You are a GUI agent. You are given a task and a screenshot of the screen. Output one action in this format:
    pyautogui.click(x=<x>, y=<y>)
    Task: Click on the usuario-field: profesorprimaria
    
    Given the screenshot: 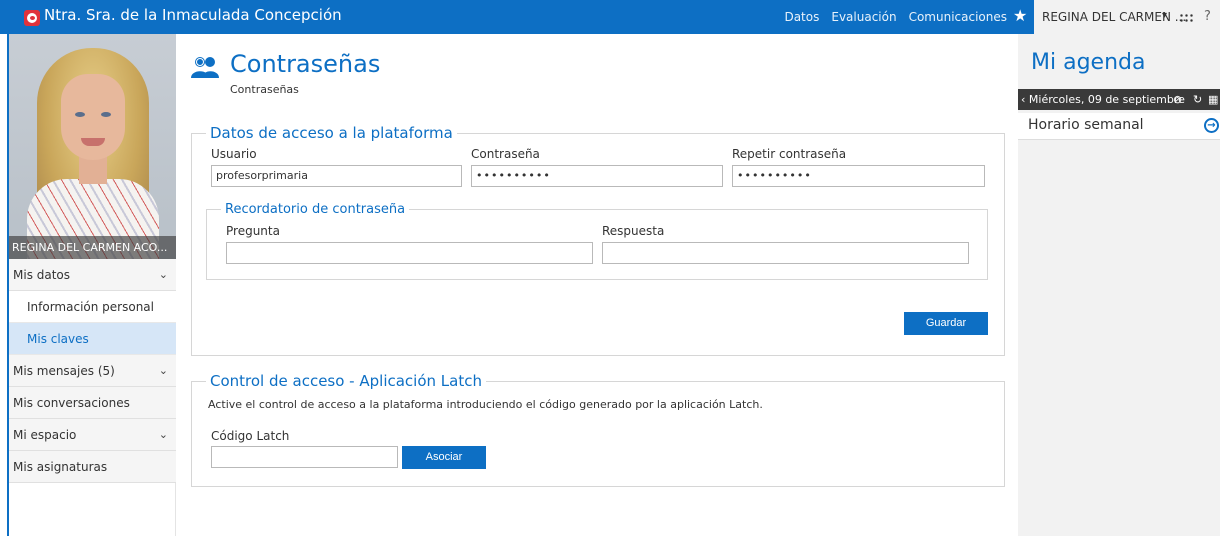 What is the action you would take?
    pyautogui.click(x=336, y=176)
    